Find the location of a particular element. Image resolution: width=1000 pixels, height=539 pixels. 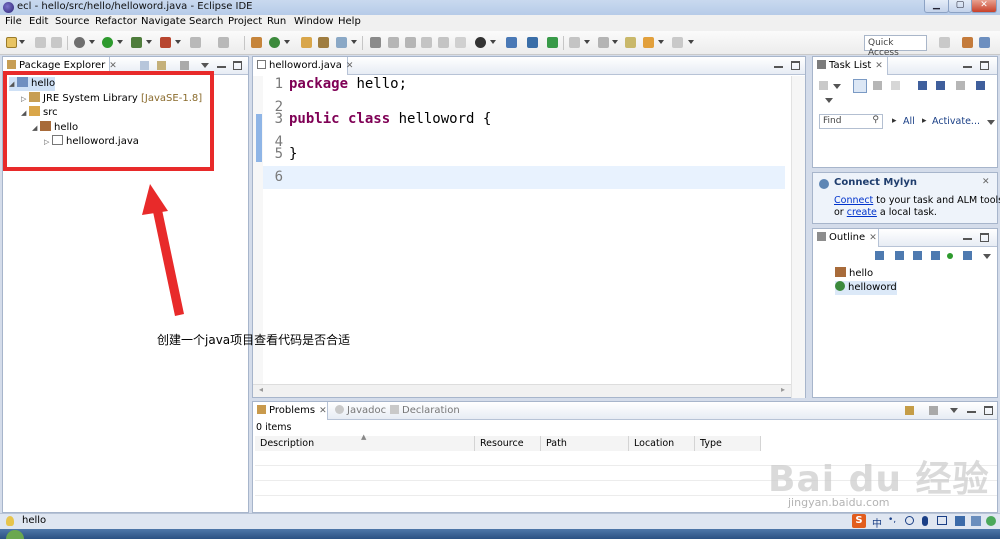

emoji-icon is located at coordinates (909, 520).